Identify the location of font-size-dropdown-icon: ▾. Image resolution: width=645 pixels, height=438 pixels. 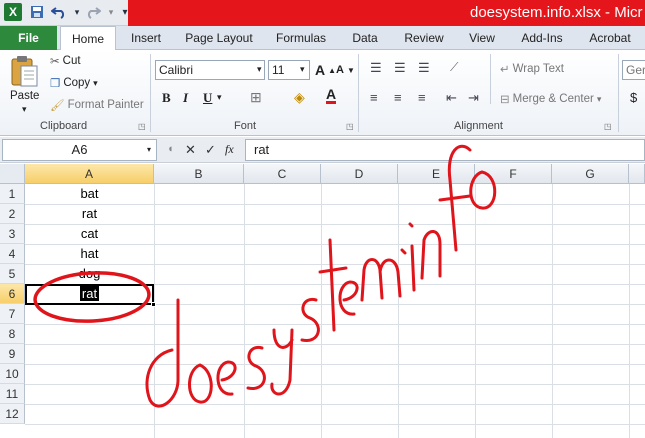
(302, 69).